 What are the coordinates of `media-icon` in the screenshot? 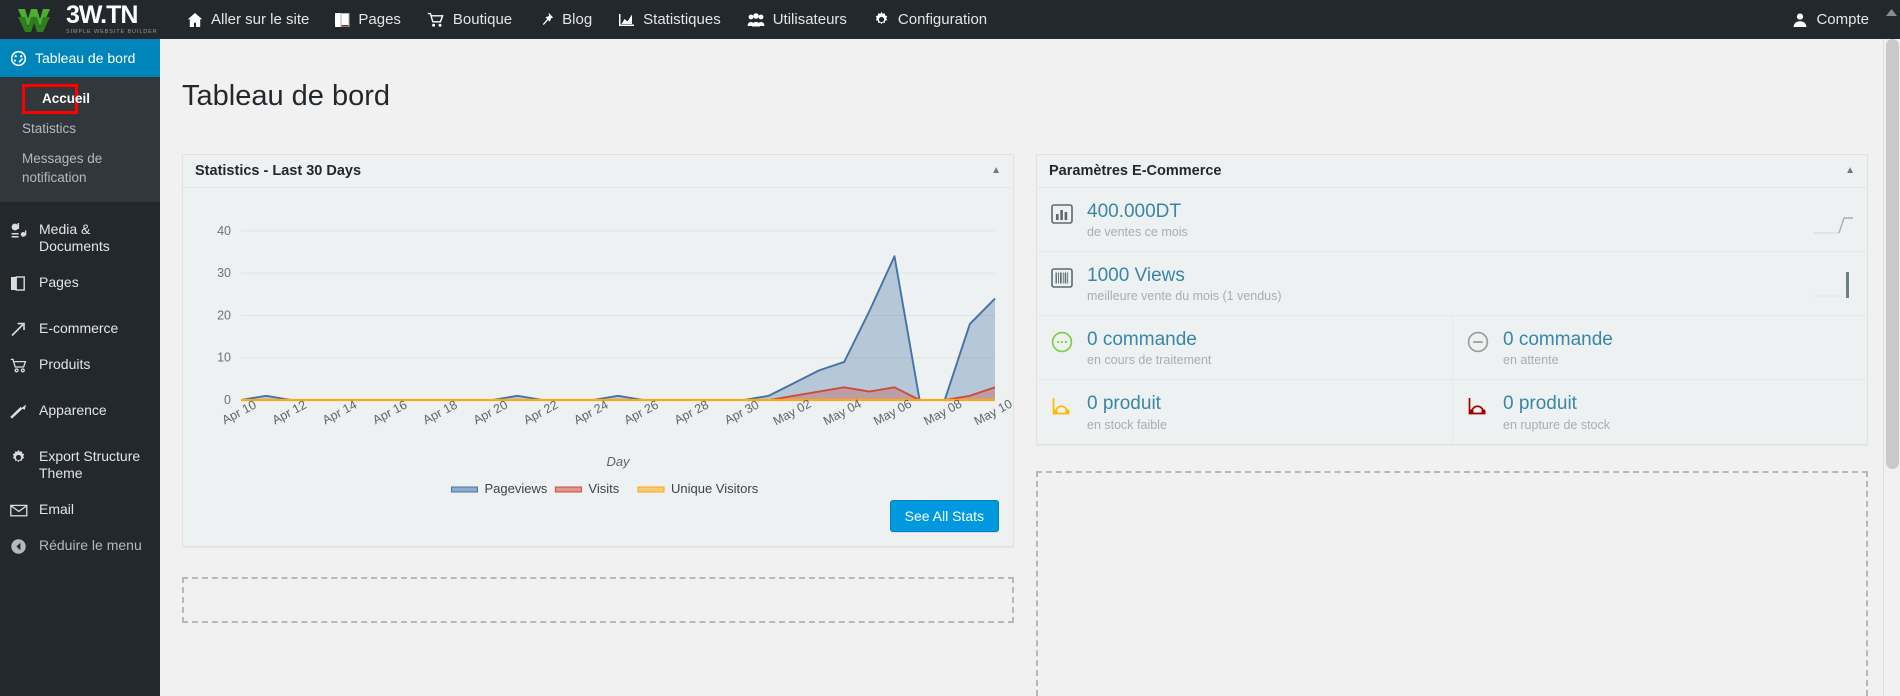 It's located at (21, 230).